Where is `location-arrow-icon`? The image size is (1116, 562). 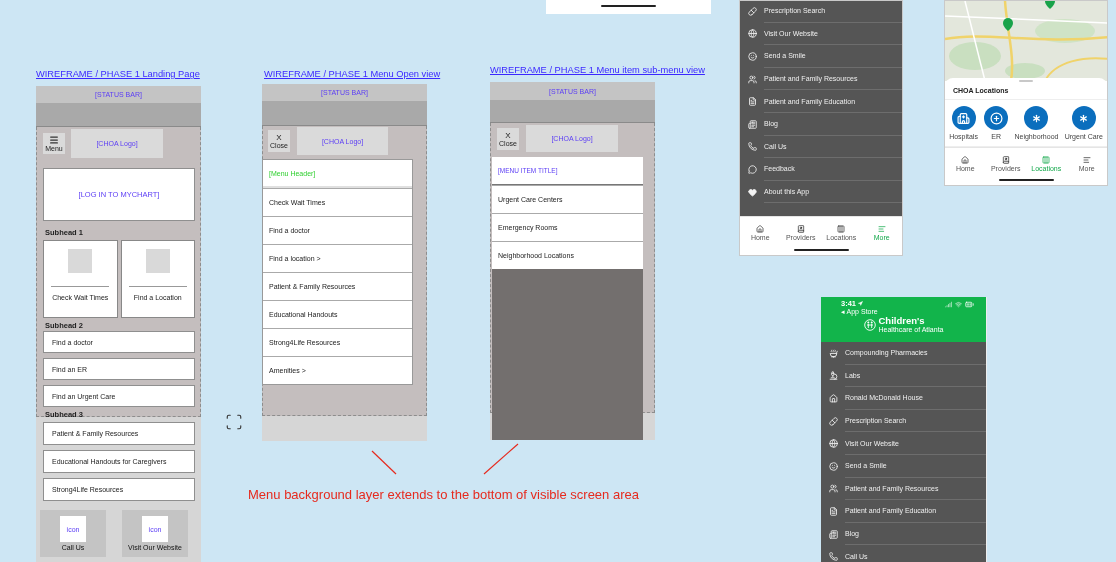
location-arrow-icon is located at coordinates (860, 303).